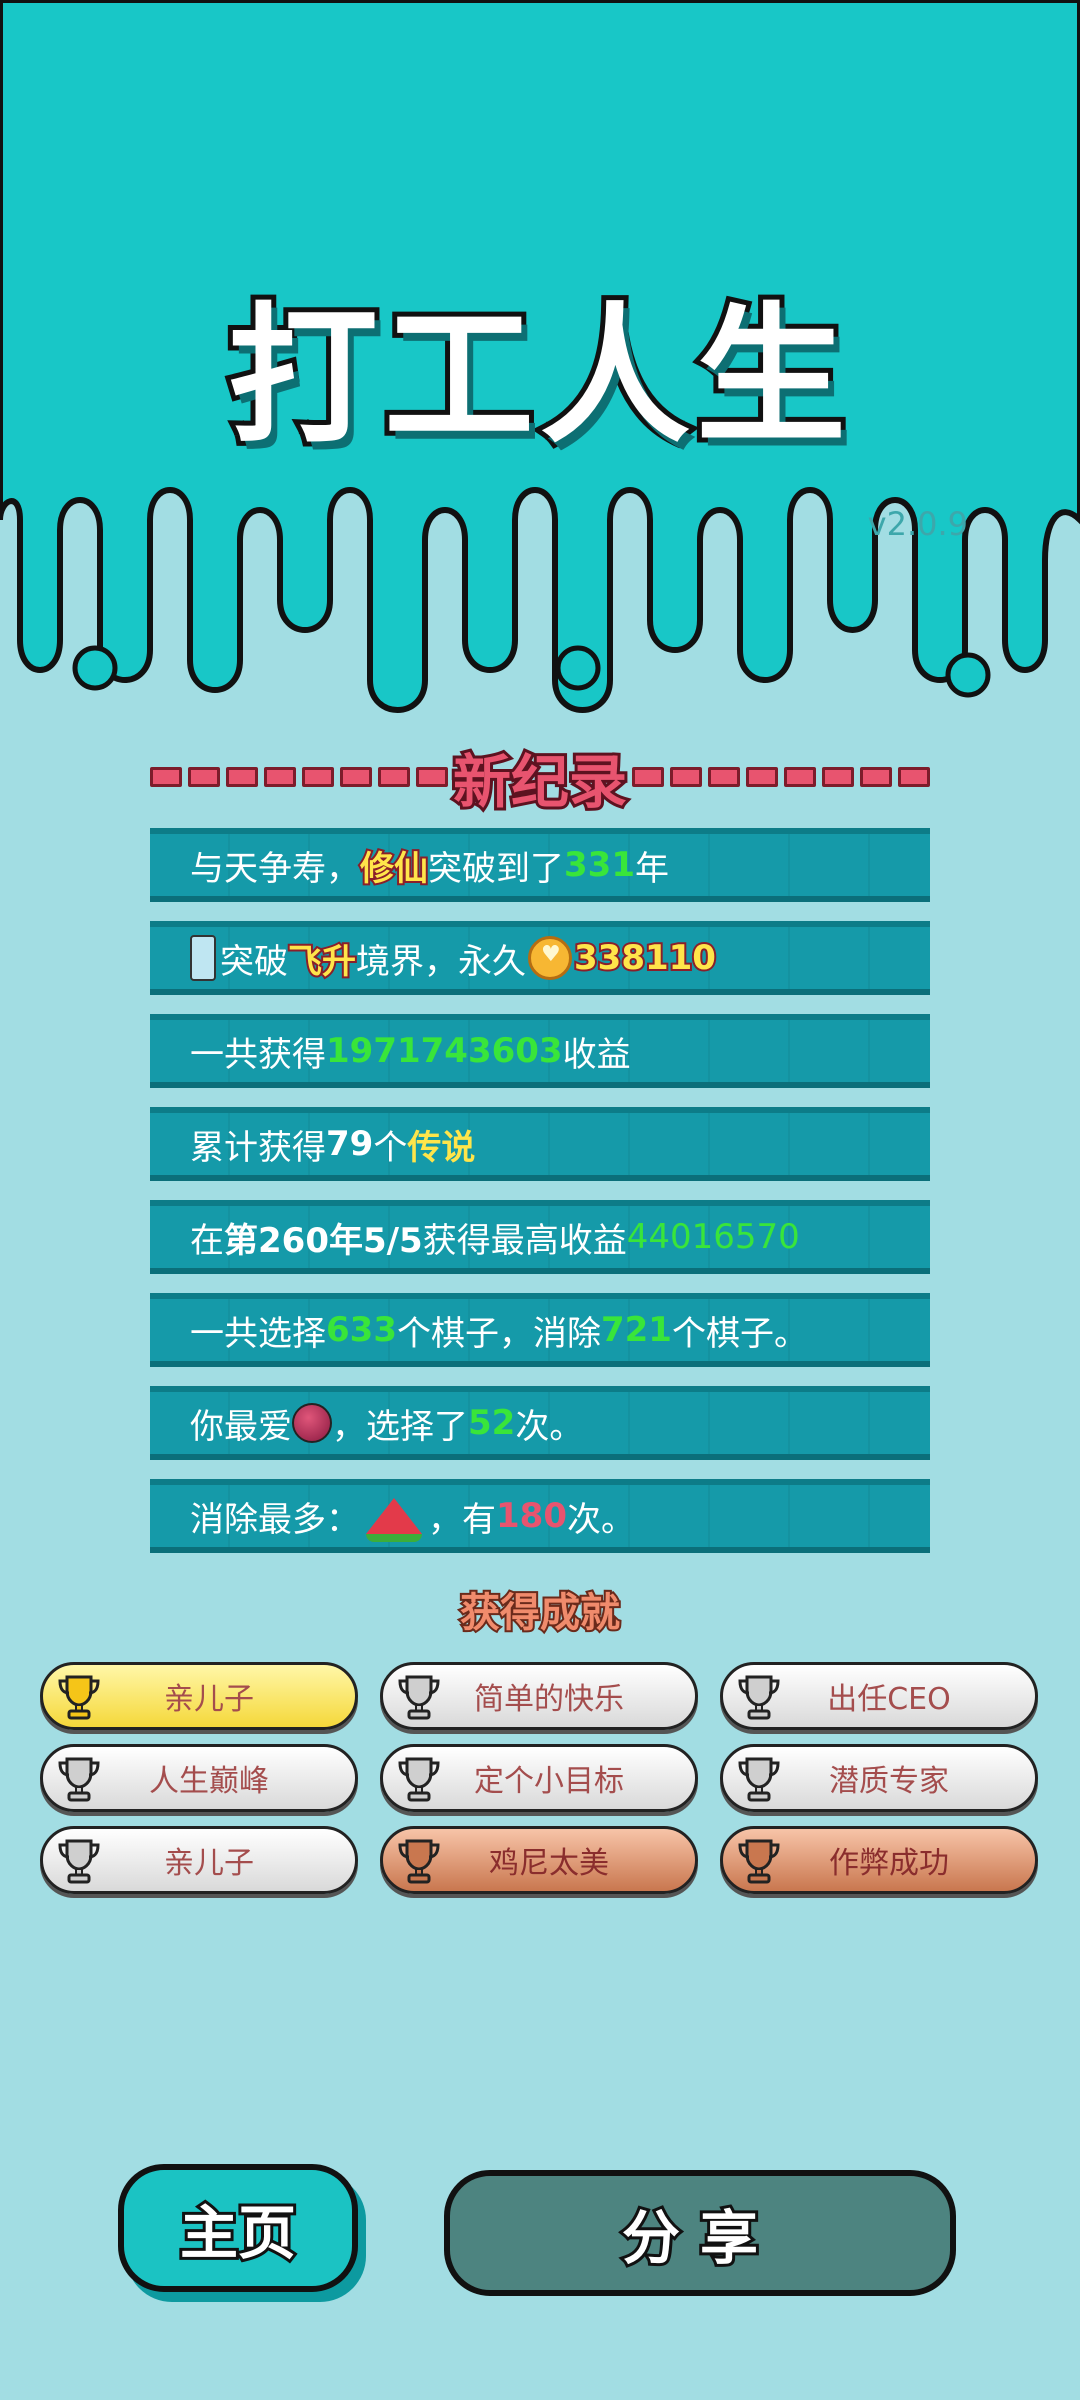 The image size is (1080, 2400). I want to click on fridge-icon, so click(203, 958).